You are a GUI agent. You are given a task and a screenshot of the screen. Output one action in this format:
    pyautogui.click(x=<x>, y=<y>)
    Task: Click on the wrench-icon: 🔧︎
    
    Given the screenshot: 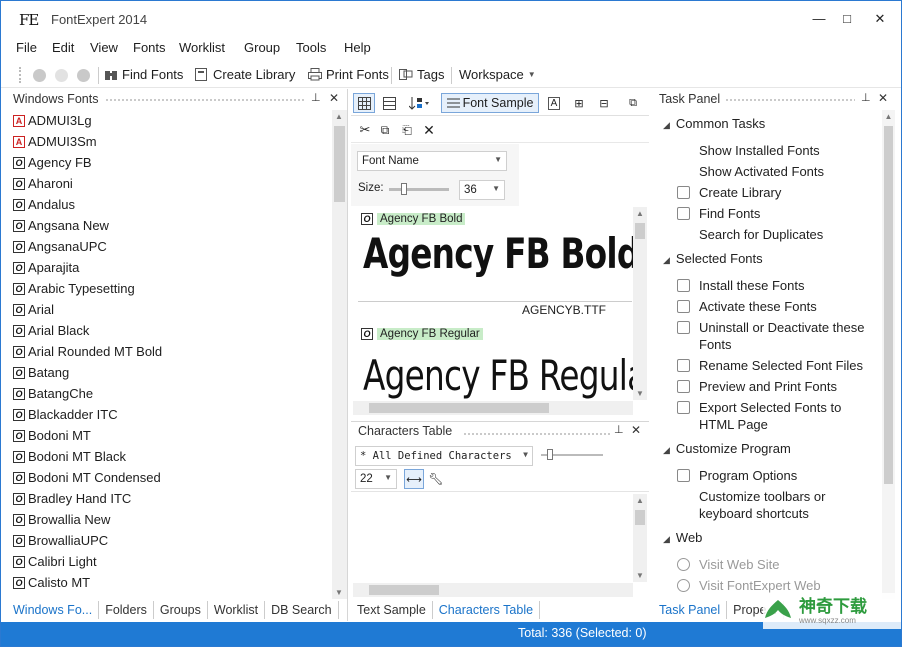 What is the action you would take?
    pyautogui.click(x=436, y=479)
    